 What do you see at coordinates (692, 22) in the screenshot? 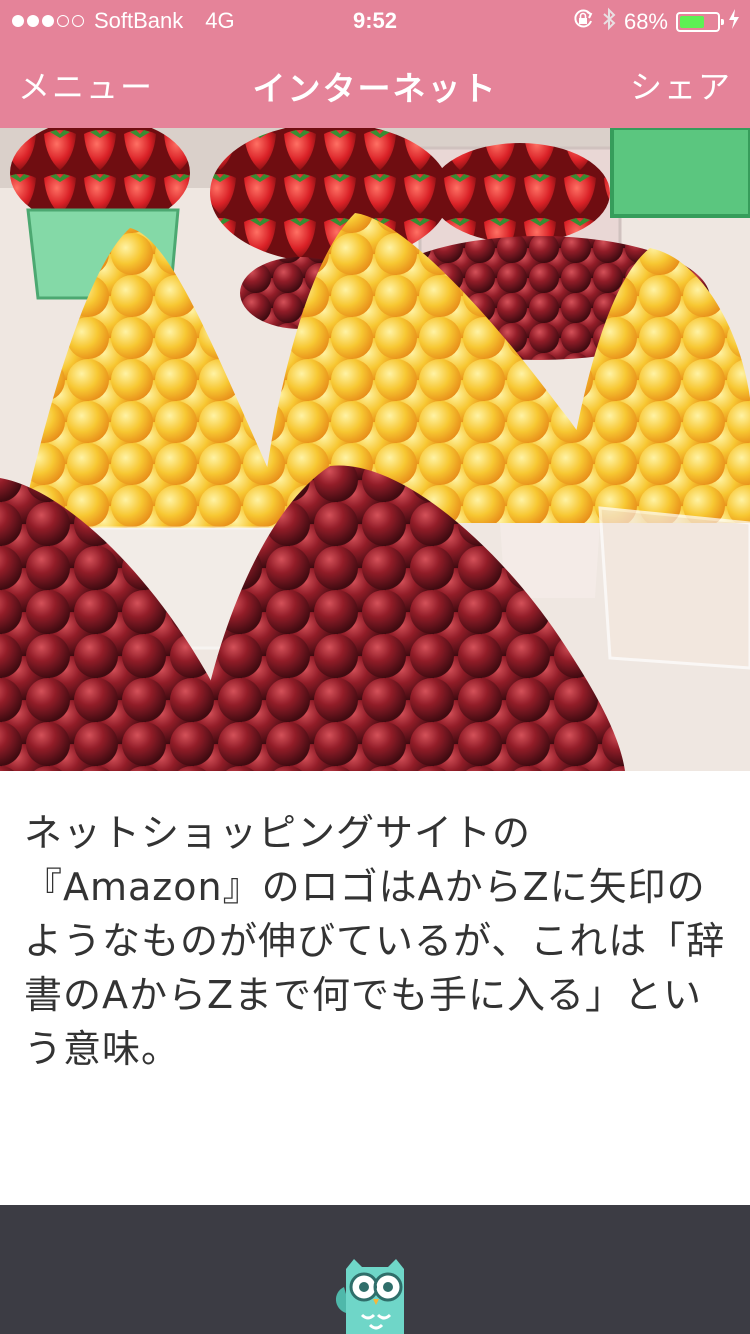
I see `battery-fill` at bounding box center [692, 22].